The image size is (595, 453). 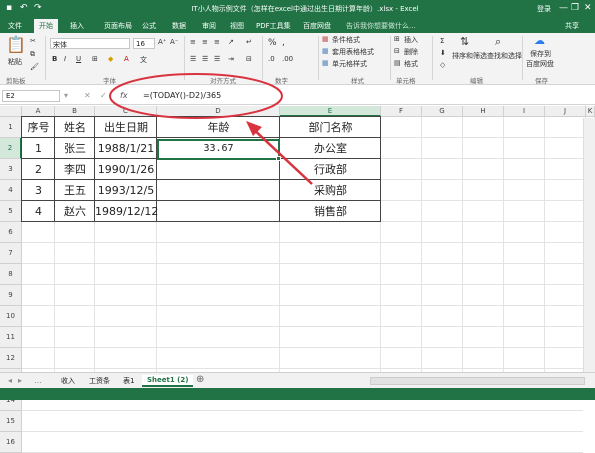 I want to click on row-header-15: 15, so click(x=11, y=421).